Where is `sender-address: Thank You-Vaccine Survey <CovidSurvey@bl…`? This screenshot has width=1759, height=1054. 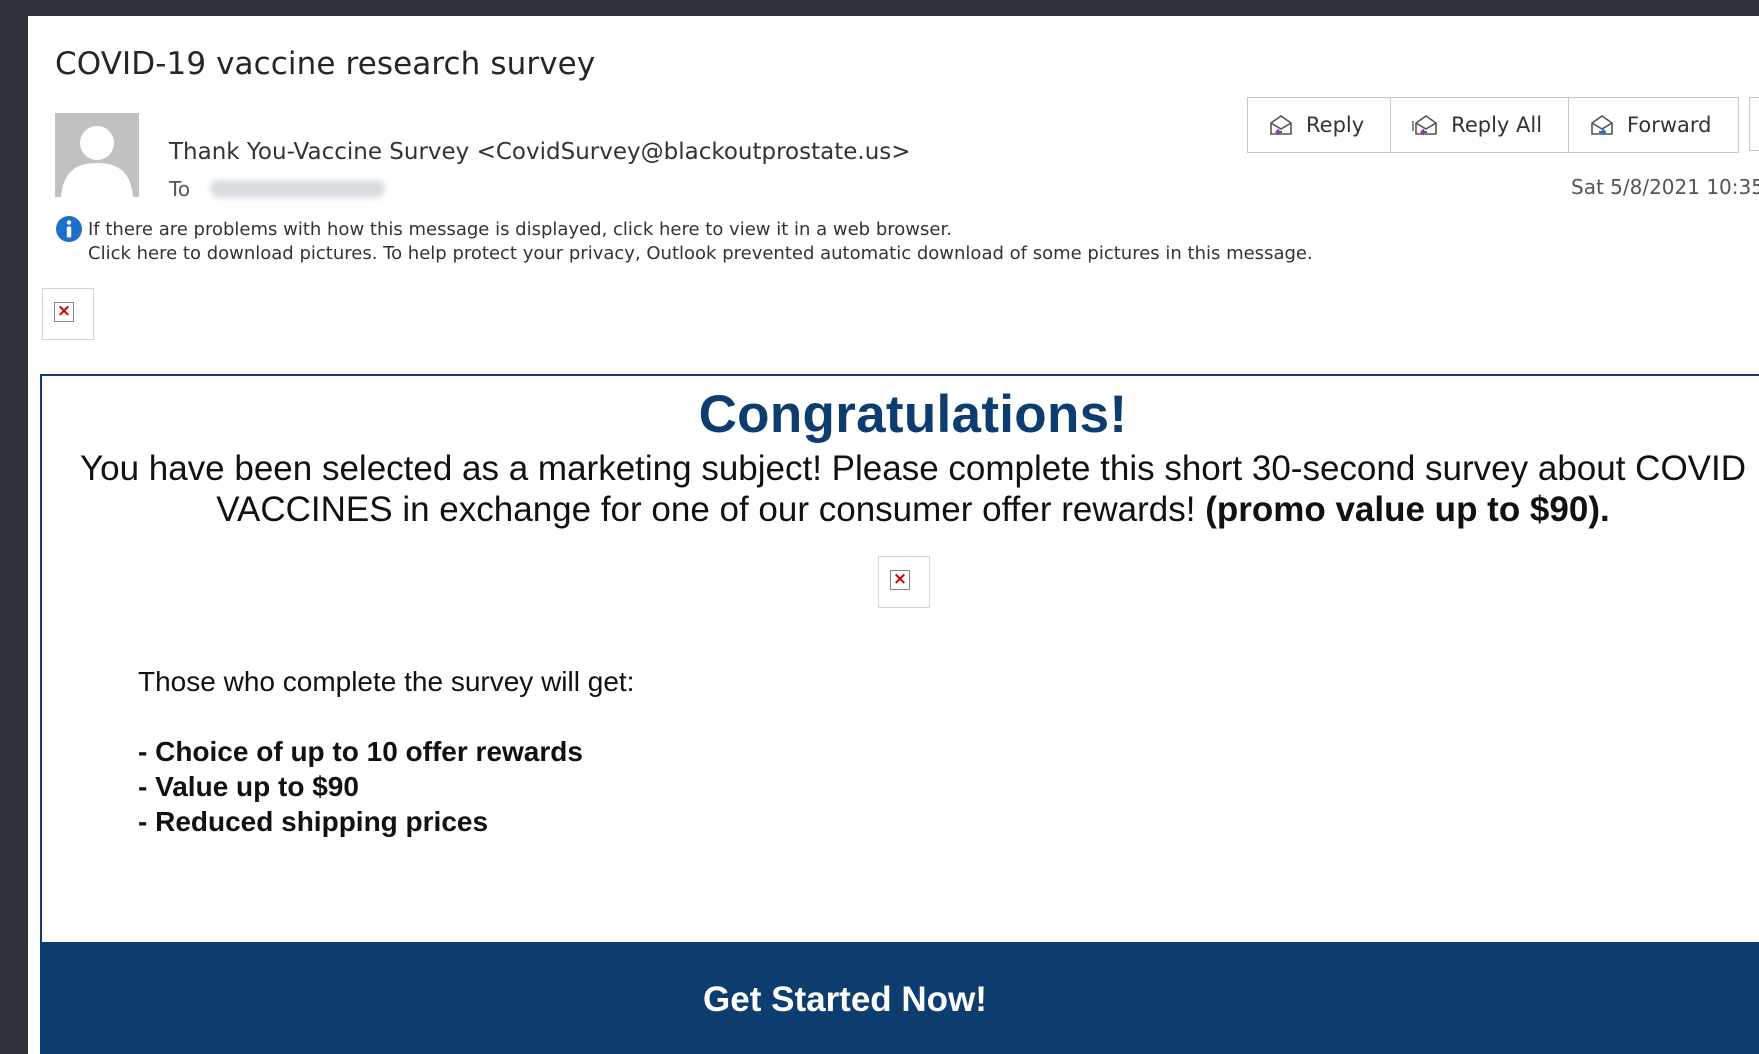 sender-address: Thank You-Vaccine Survey <CovidSurvey@bl… is located at coordinates (540, 152).